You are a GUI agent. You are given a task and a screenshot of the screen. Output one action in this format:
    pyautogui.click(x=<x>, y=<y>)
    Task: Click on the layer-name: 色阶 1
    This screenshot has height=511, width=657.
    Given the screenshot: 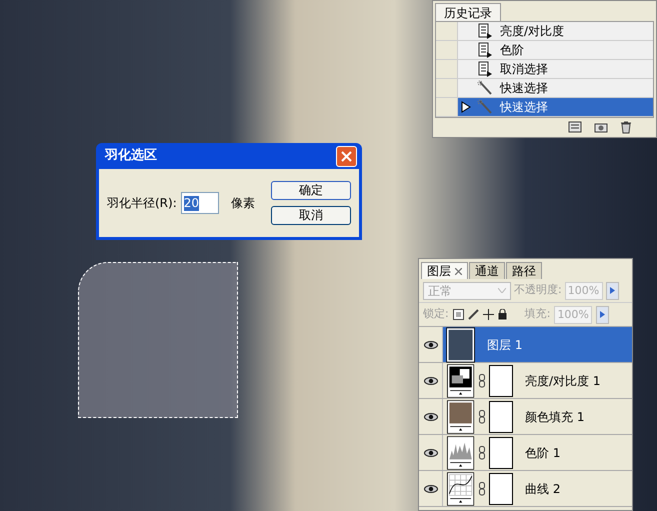 What is the action you would take?
    pyautogui.click(x=542, y=453)
    